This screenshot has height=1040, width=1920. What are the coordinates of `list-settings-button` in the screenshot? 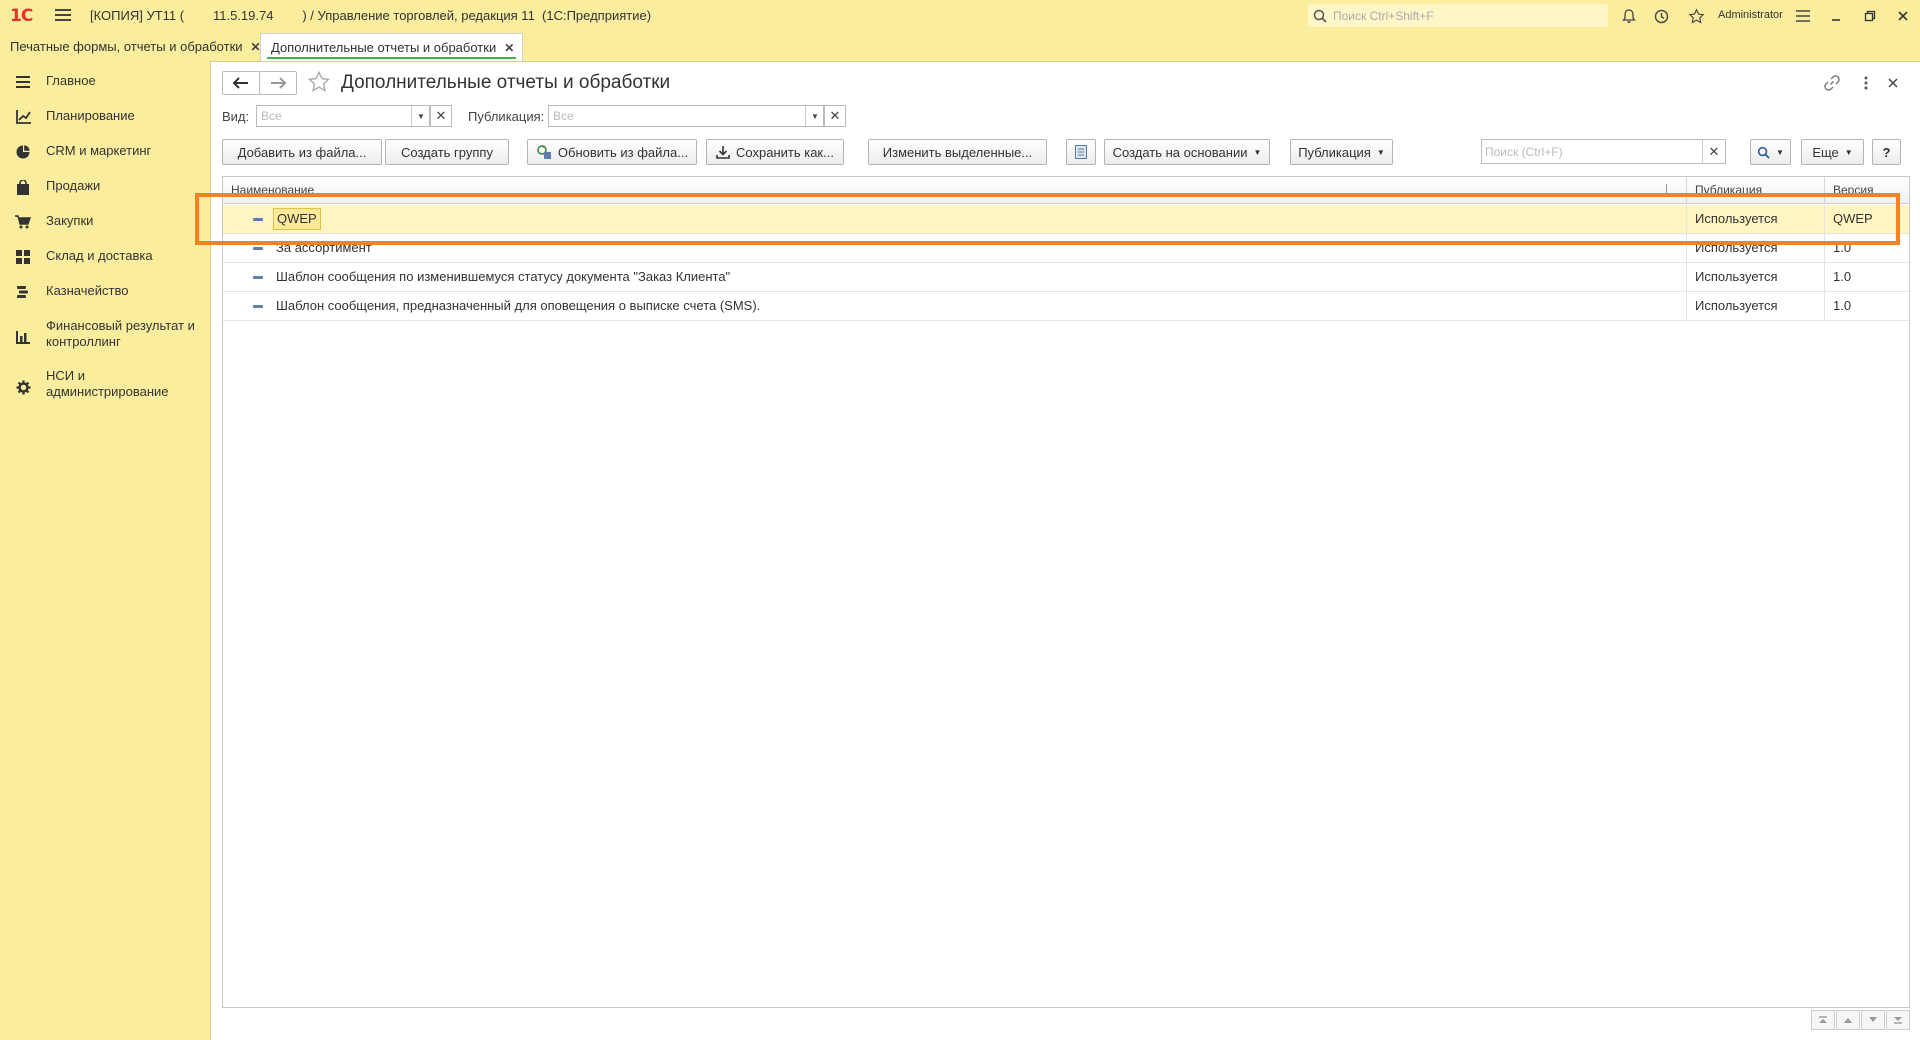 It's located at (1081, 152).